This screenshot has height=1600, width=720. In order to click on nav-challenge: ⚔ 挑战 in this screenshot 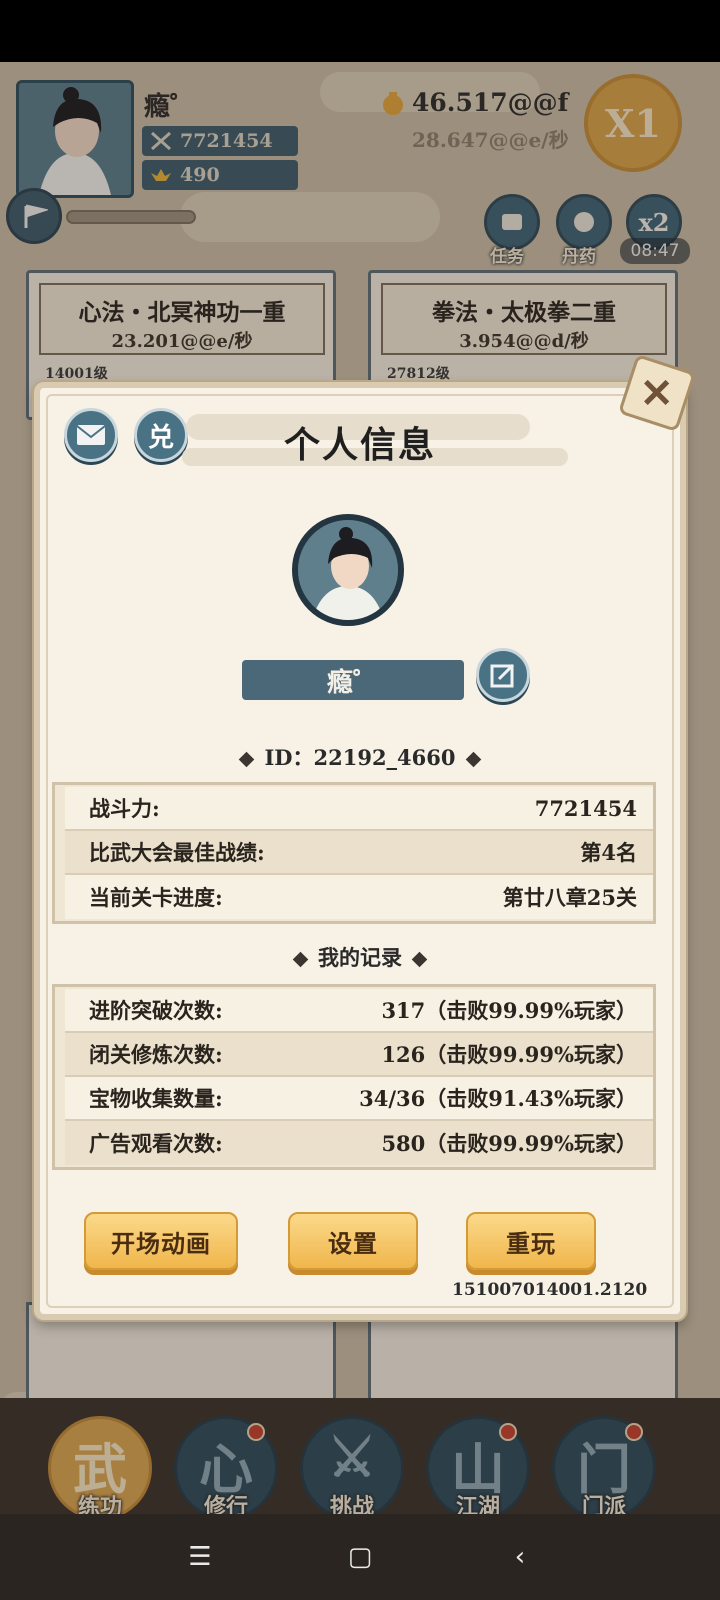, I will do `click(352, 1465)`.